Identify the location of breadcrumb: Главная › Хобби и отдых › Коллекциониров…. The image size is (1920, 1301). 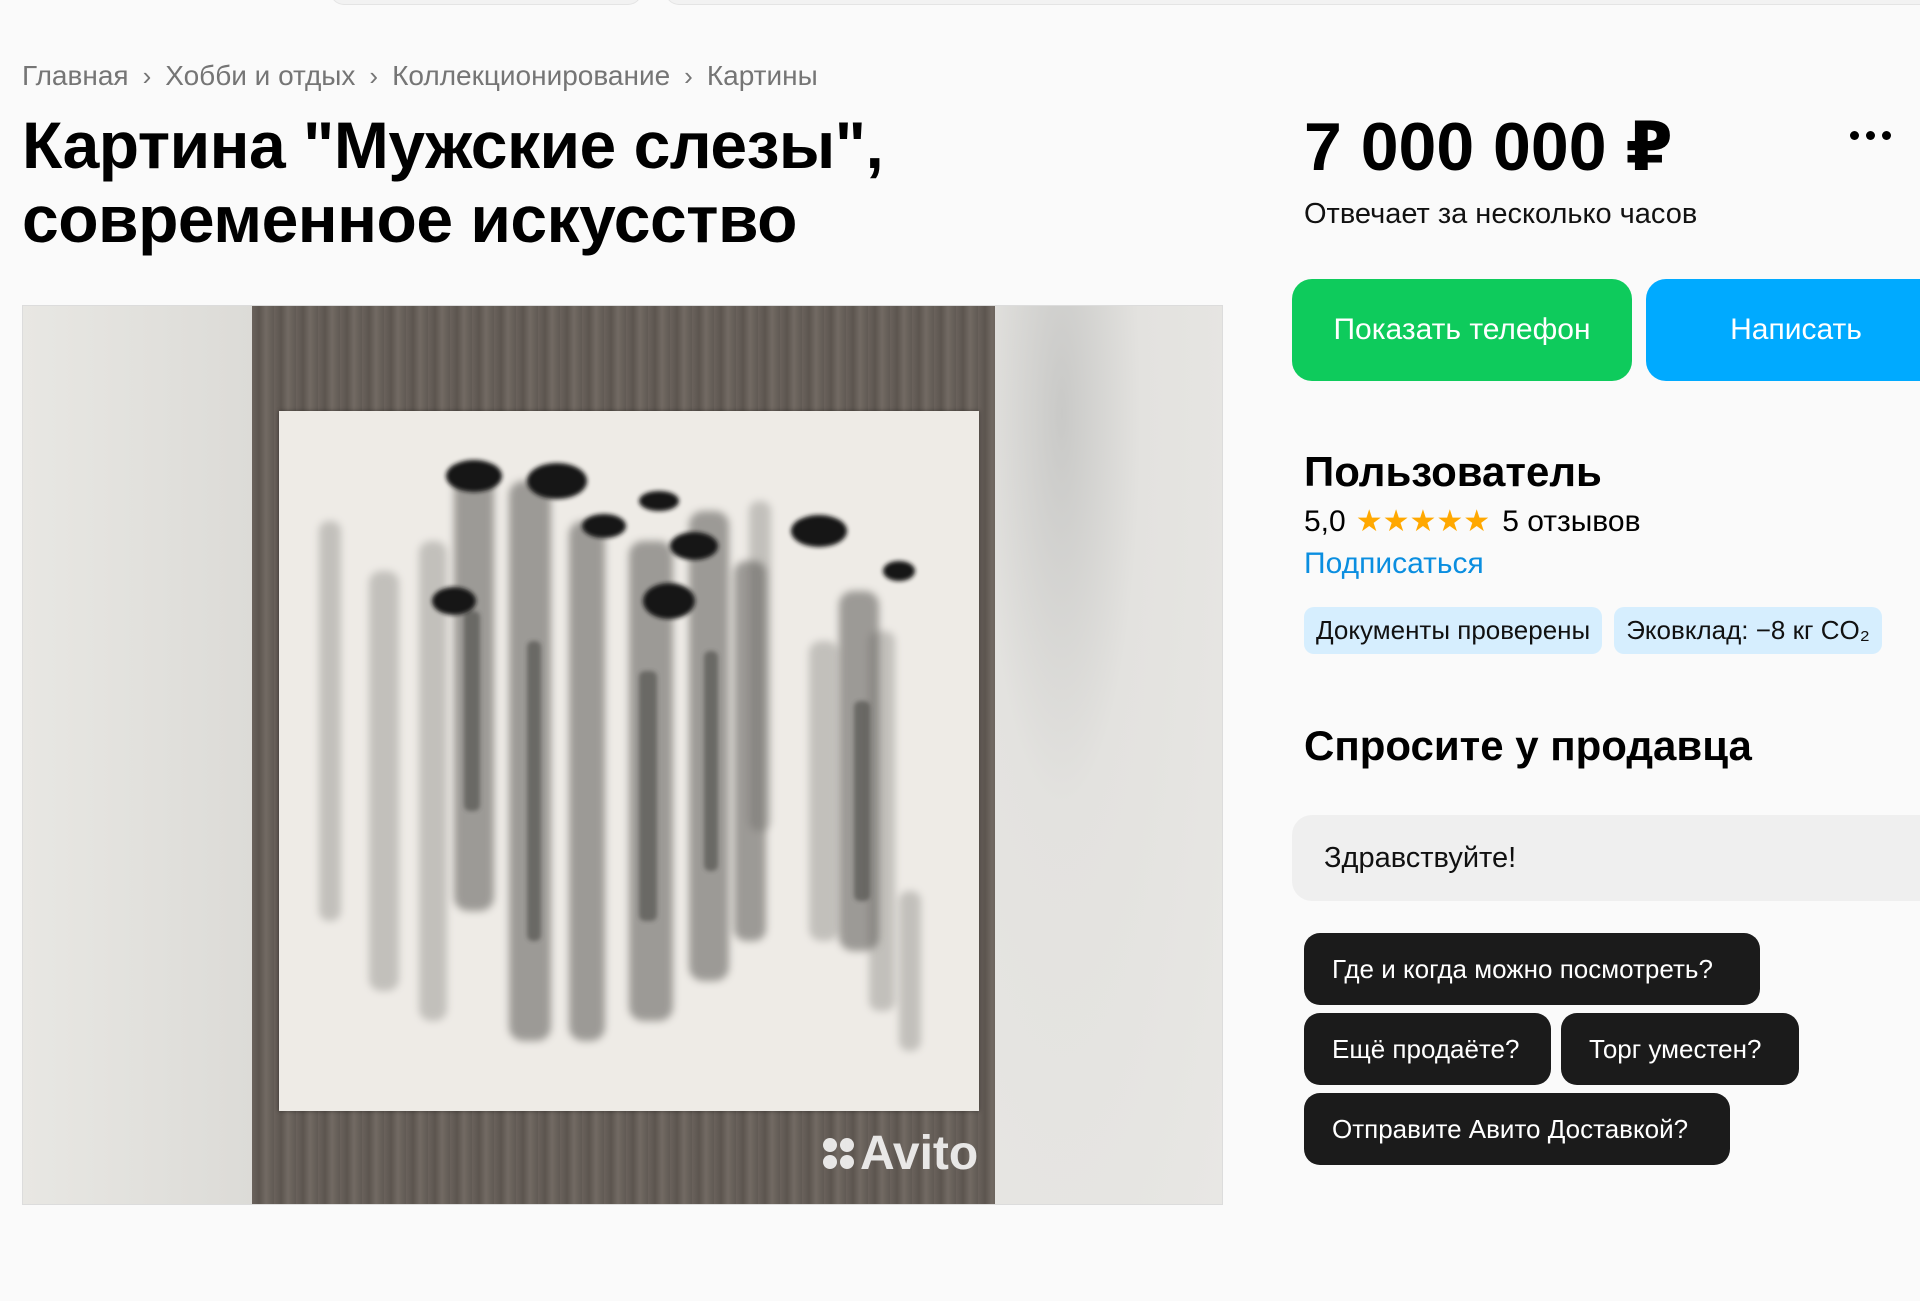
(420, 76).